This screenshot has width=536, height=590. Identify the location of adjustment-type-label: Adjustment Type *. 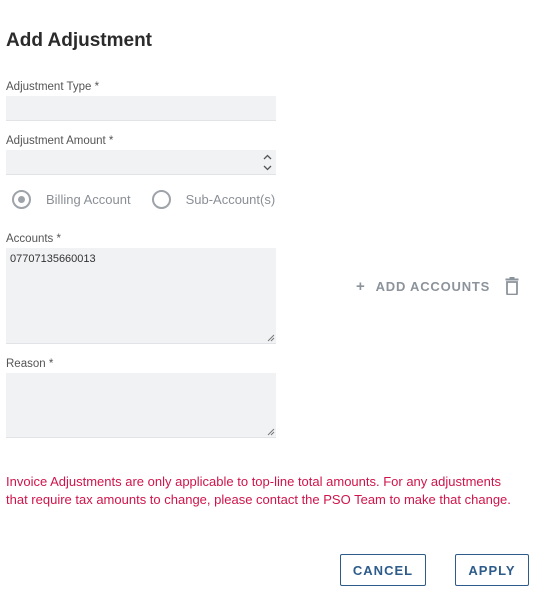
(53, 87).